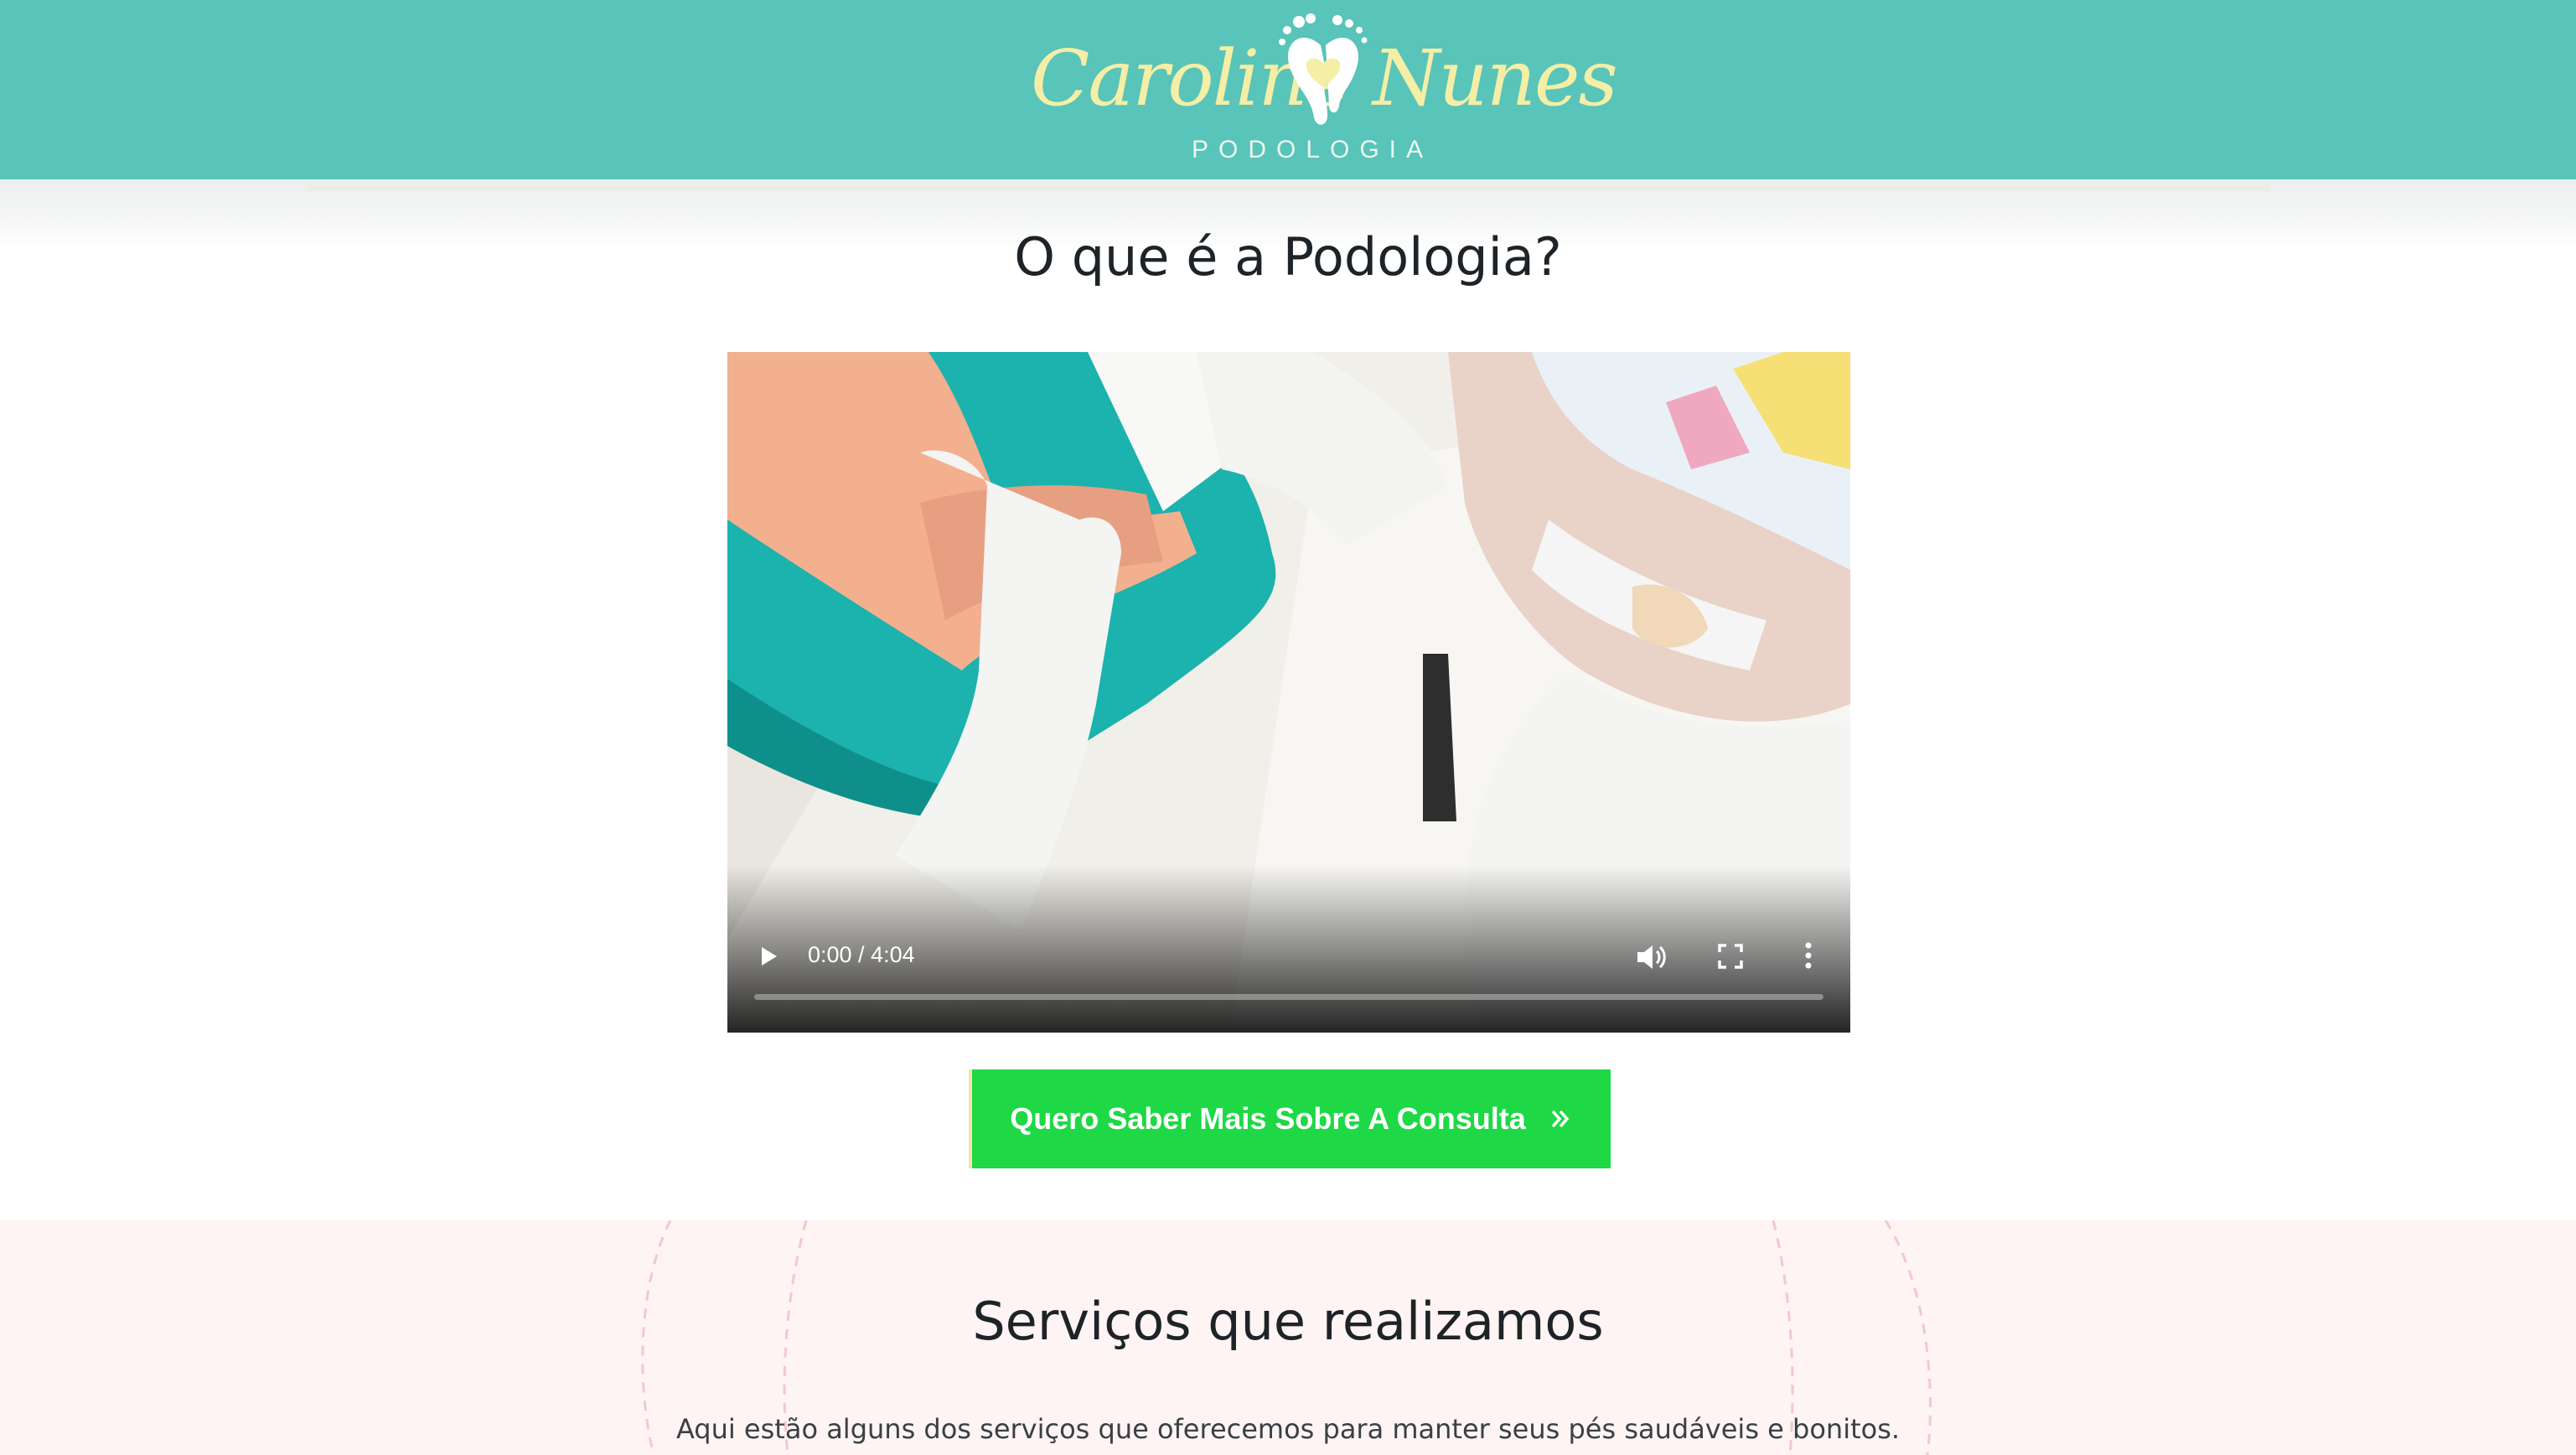 This screenshot has width=2576, height=1455. I want to click on video-progress-track, so click(1288, 997).